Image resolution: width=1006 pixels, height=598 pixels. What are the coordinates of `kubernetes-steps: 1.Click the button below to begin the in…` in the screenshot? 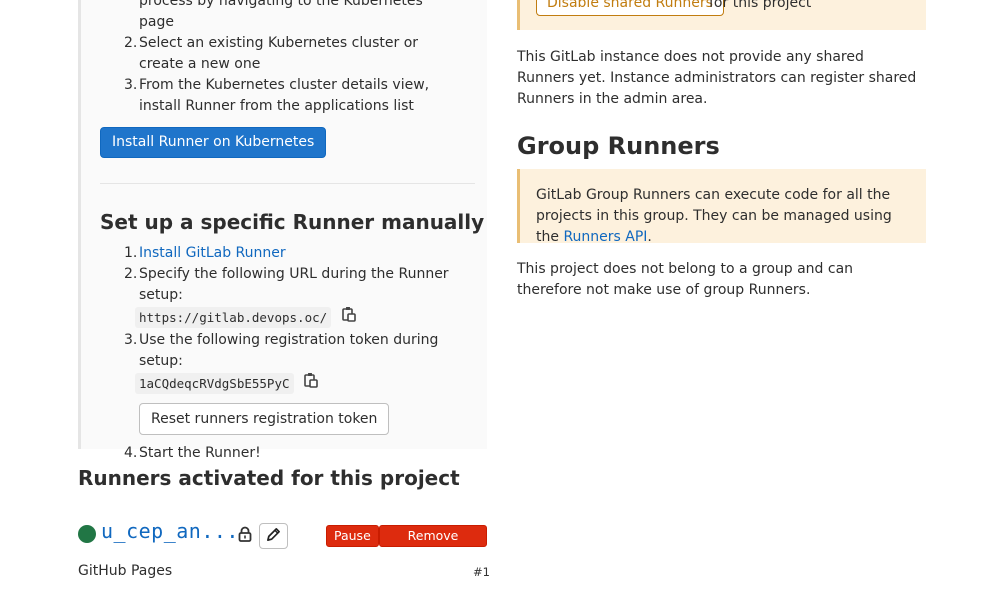 It's located at (291, 58).